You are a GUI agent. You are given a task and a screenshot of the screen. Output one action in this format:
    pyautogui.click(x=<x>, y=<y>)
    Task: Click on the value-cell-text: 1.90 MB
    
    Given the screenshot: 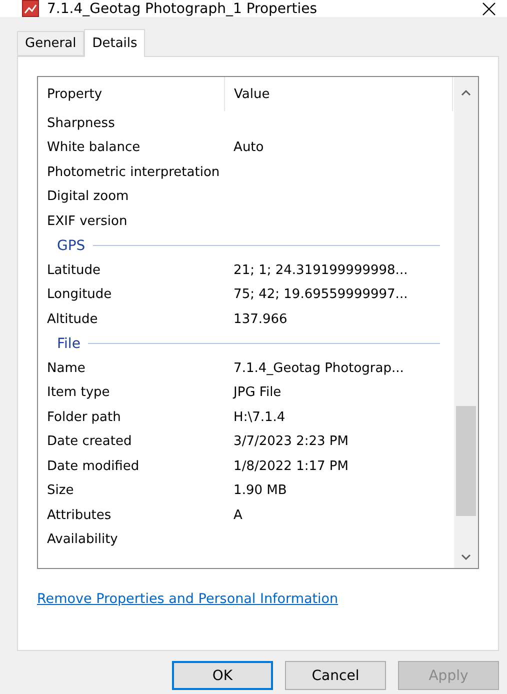 What is the action you would take?
    pyautogui.click(x=260, y=490)
    